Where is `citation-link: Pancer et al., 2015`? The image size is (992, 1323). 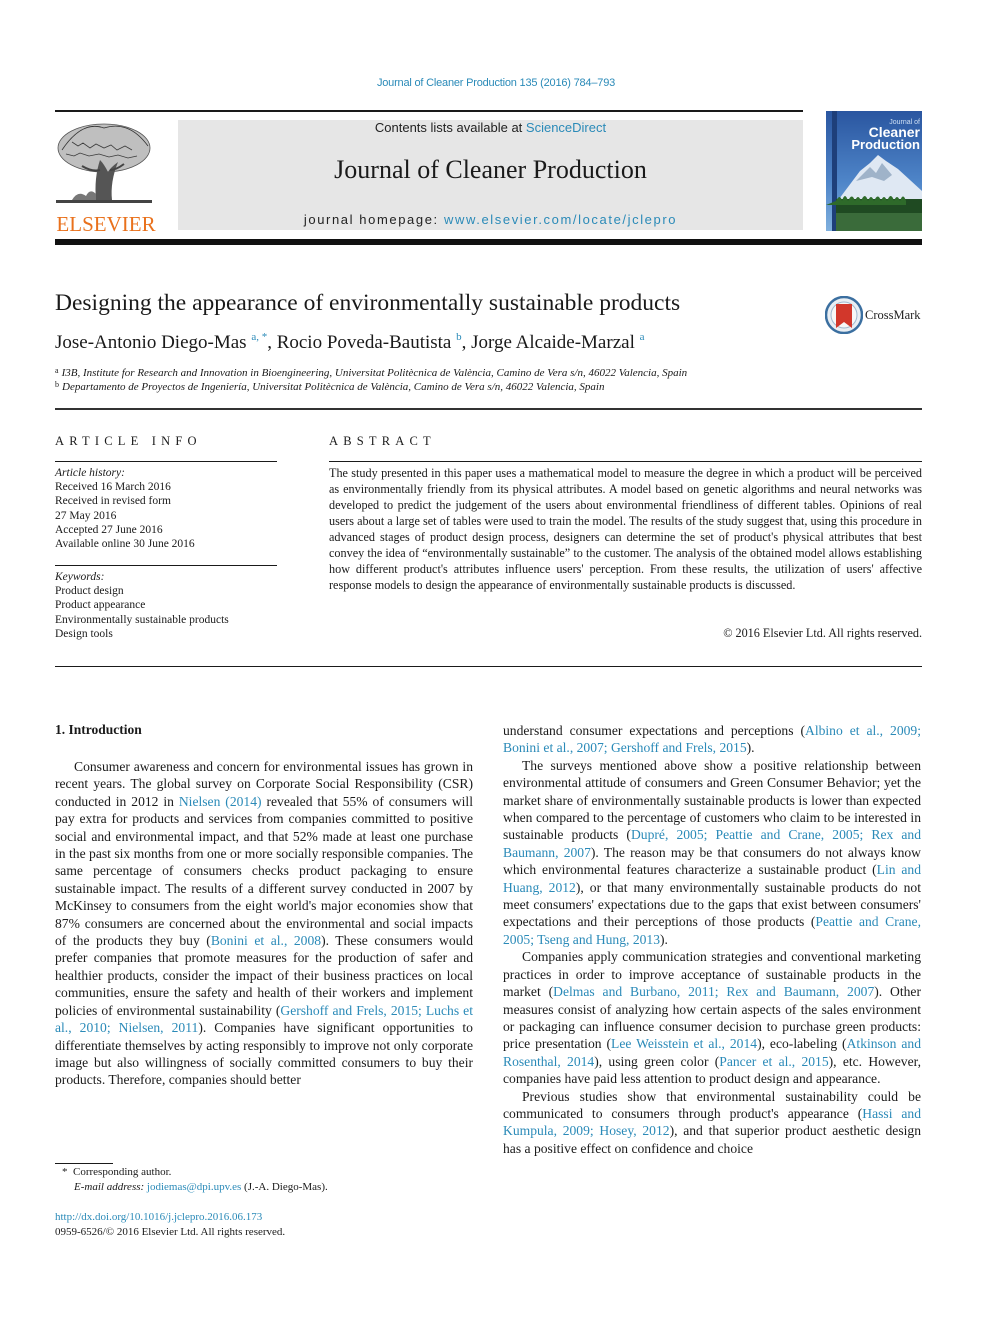 citation-link: Pancer et al., 2015 is located at coordinates (773, 1061).